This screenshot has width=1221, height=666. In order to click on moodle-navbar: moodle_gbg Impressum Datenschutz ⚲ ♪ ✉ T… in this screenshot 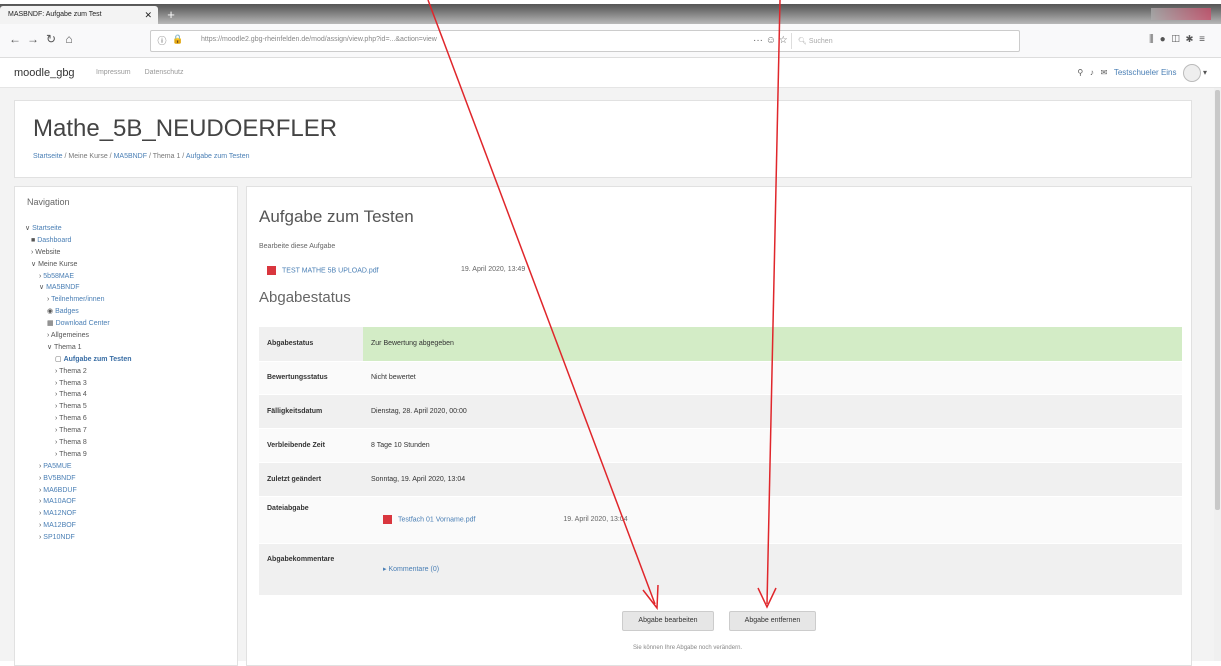, I will do `click(610, 73)`.